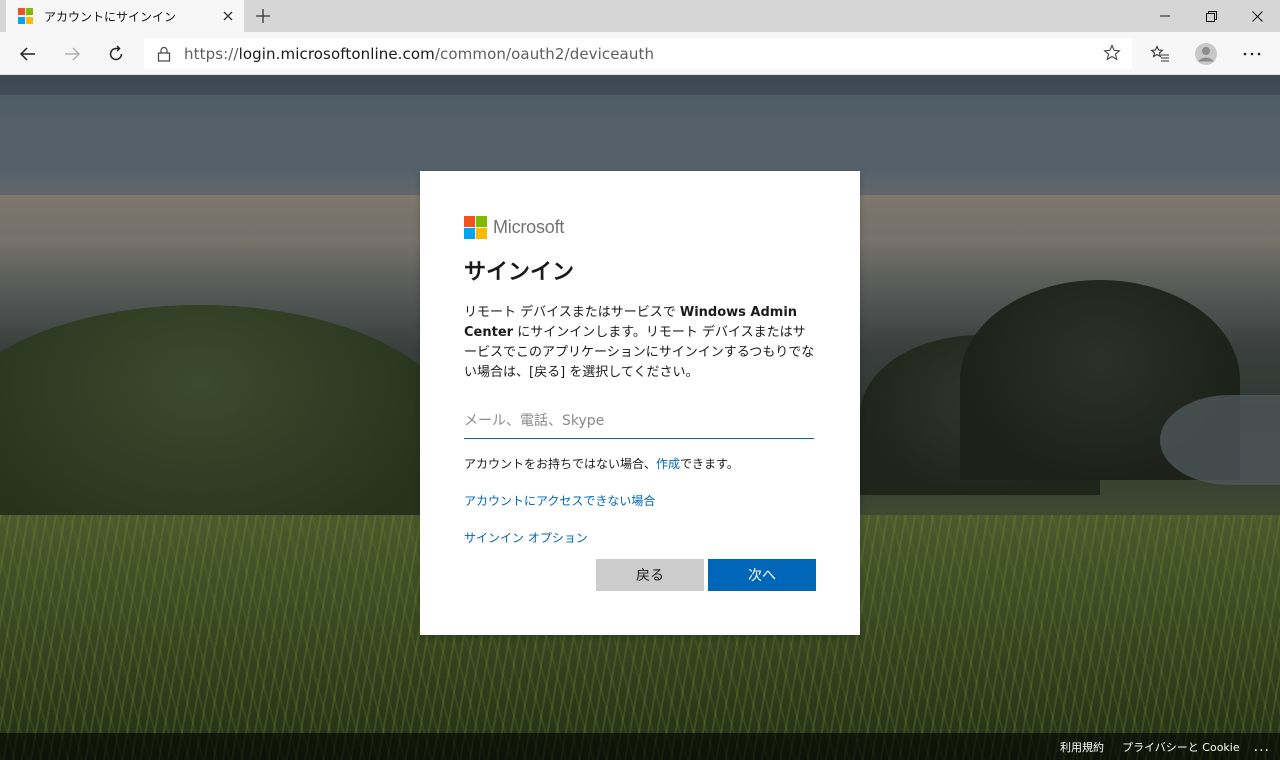  I want to click on no-account-suffix: できます。, so click(709, 464).